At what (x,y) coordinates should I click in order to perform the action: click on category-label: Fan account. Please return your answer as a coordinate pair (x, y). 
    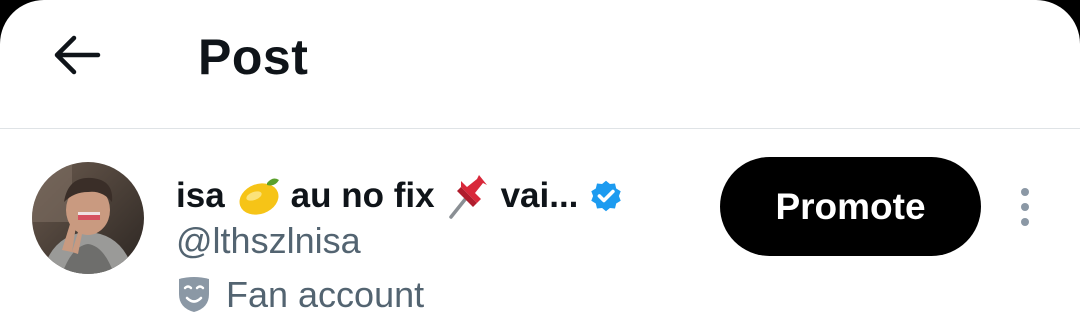
    Looking at the image, I should click on (325, 294).